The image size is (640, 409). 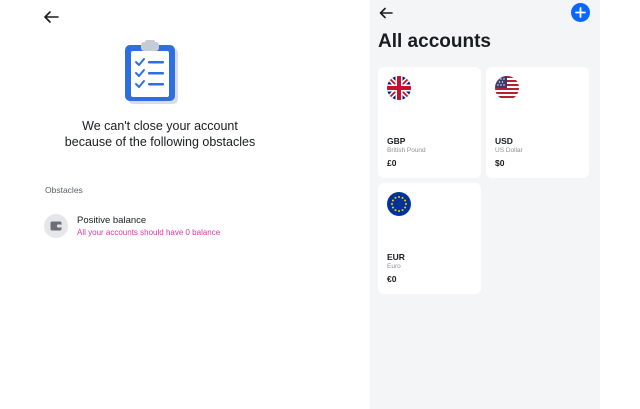 I want to click on plus-icon, so click(x=580, y=12).